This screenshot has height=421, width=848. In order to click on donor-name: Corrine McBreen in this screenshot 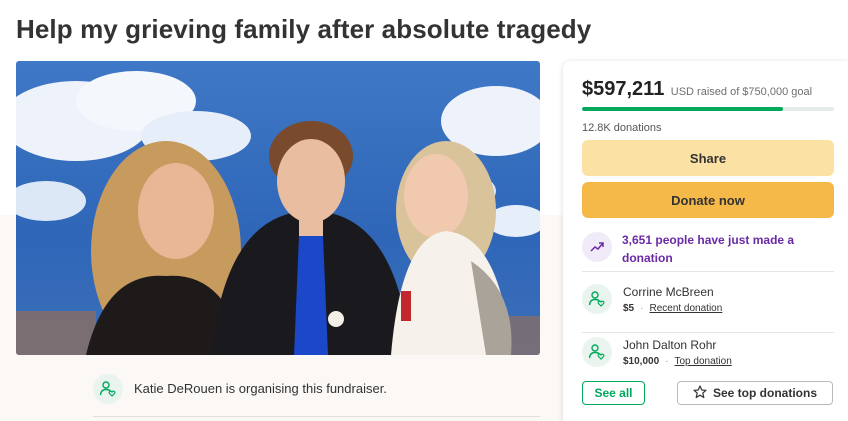, I will do `click(668, 292)`.